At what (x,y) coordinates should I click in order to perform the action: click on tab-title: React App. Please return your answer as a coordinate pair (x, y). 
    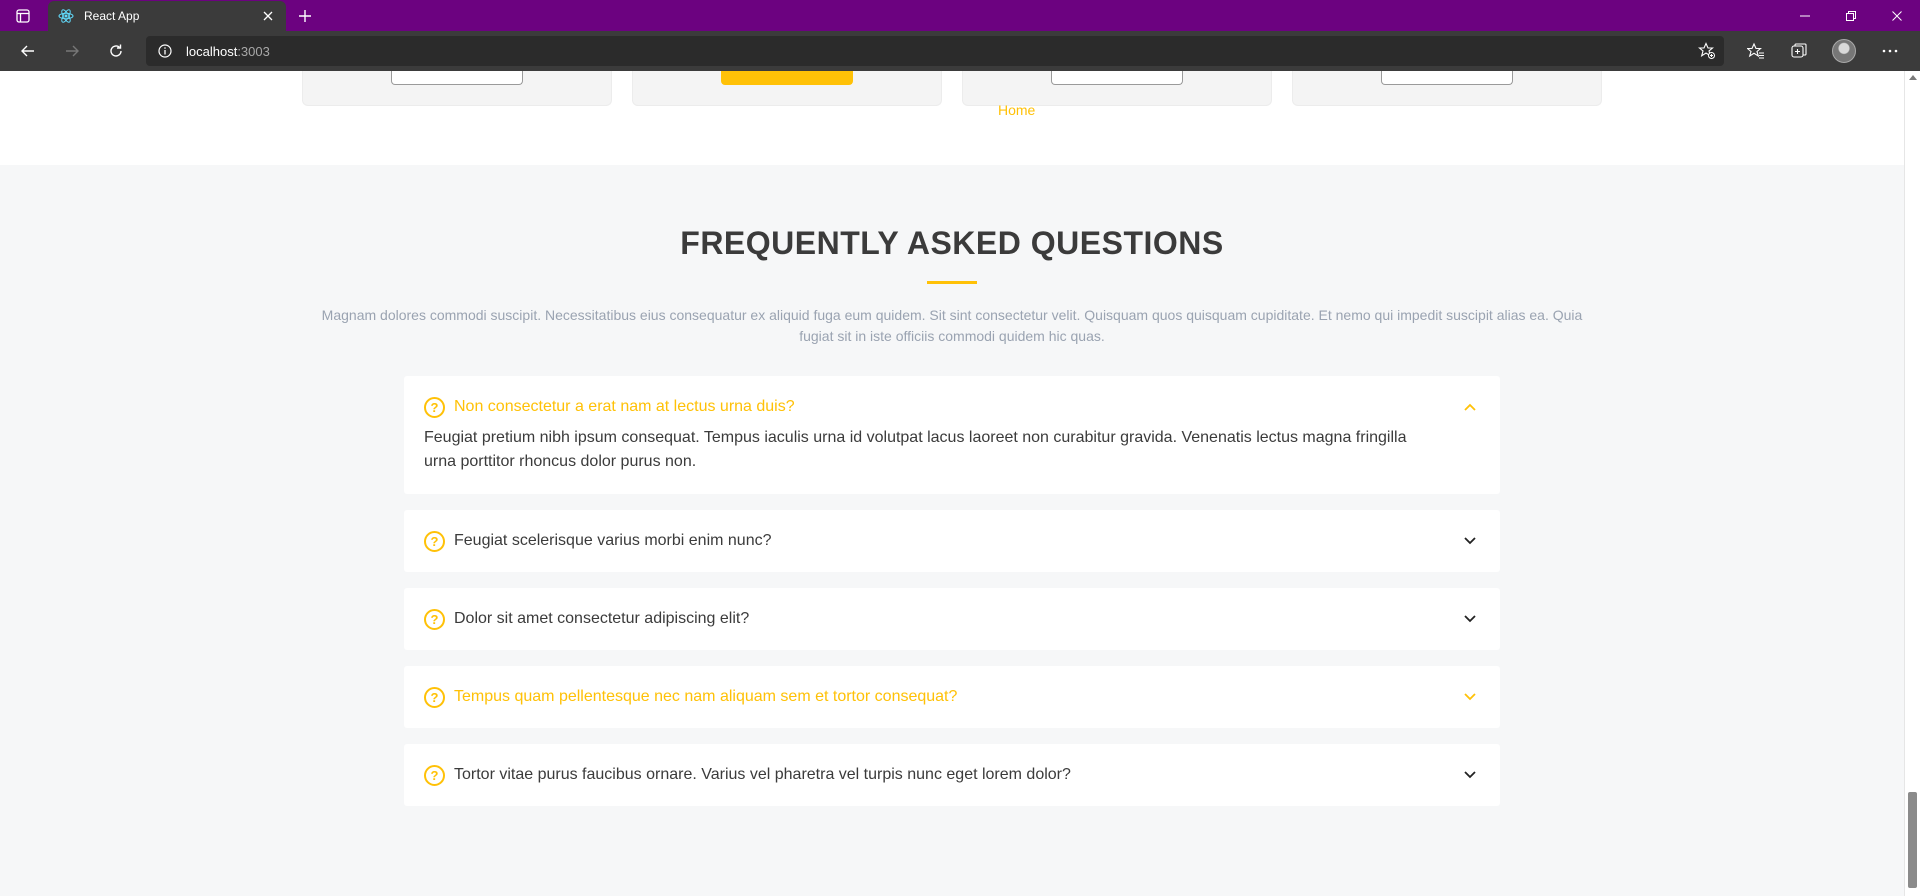
    Looking at the image, I should click on (112, 16).